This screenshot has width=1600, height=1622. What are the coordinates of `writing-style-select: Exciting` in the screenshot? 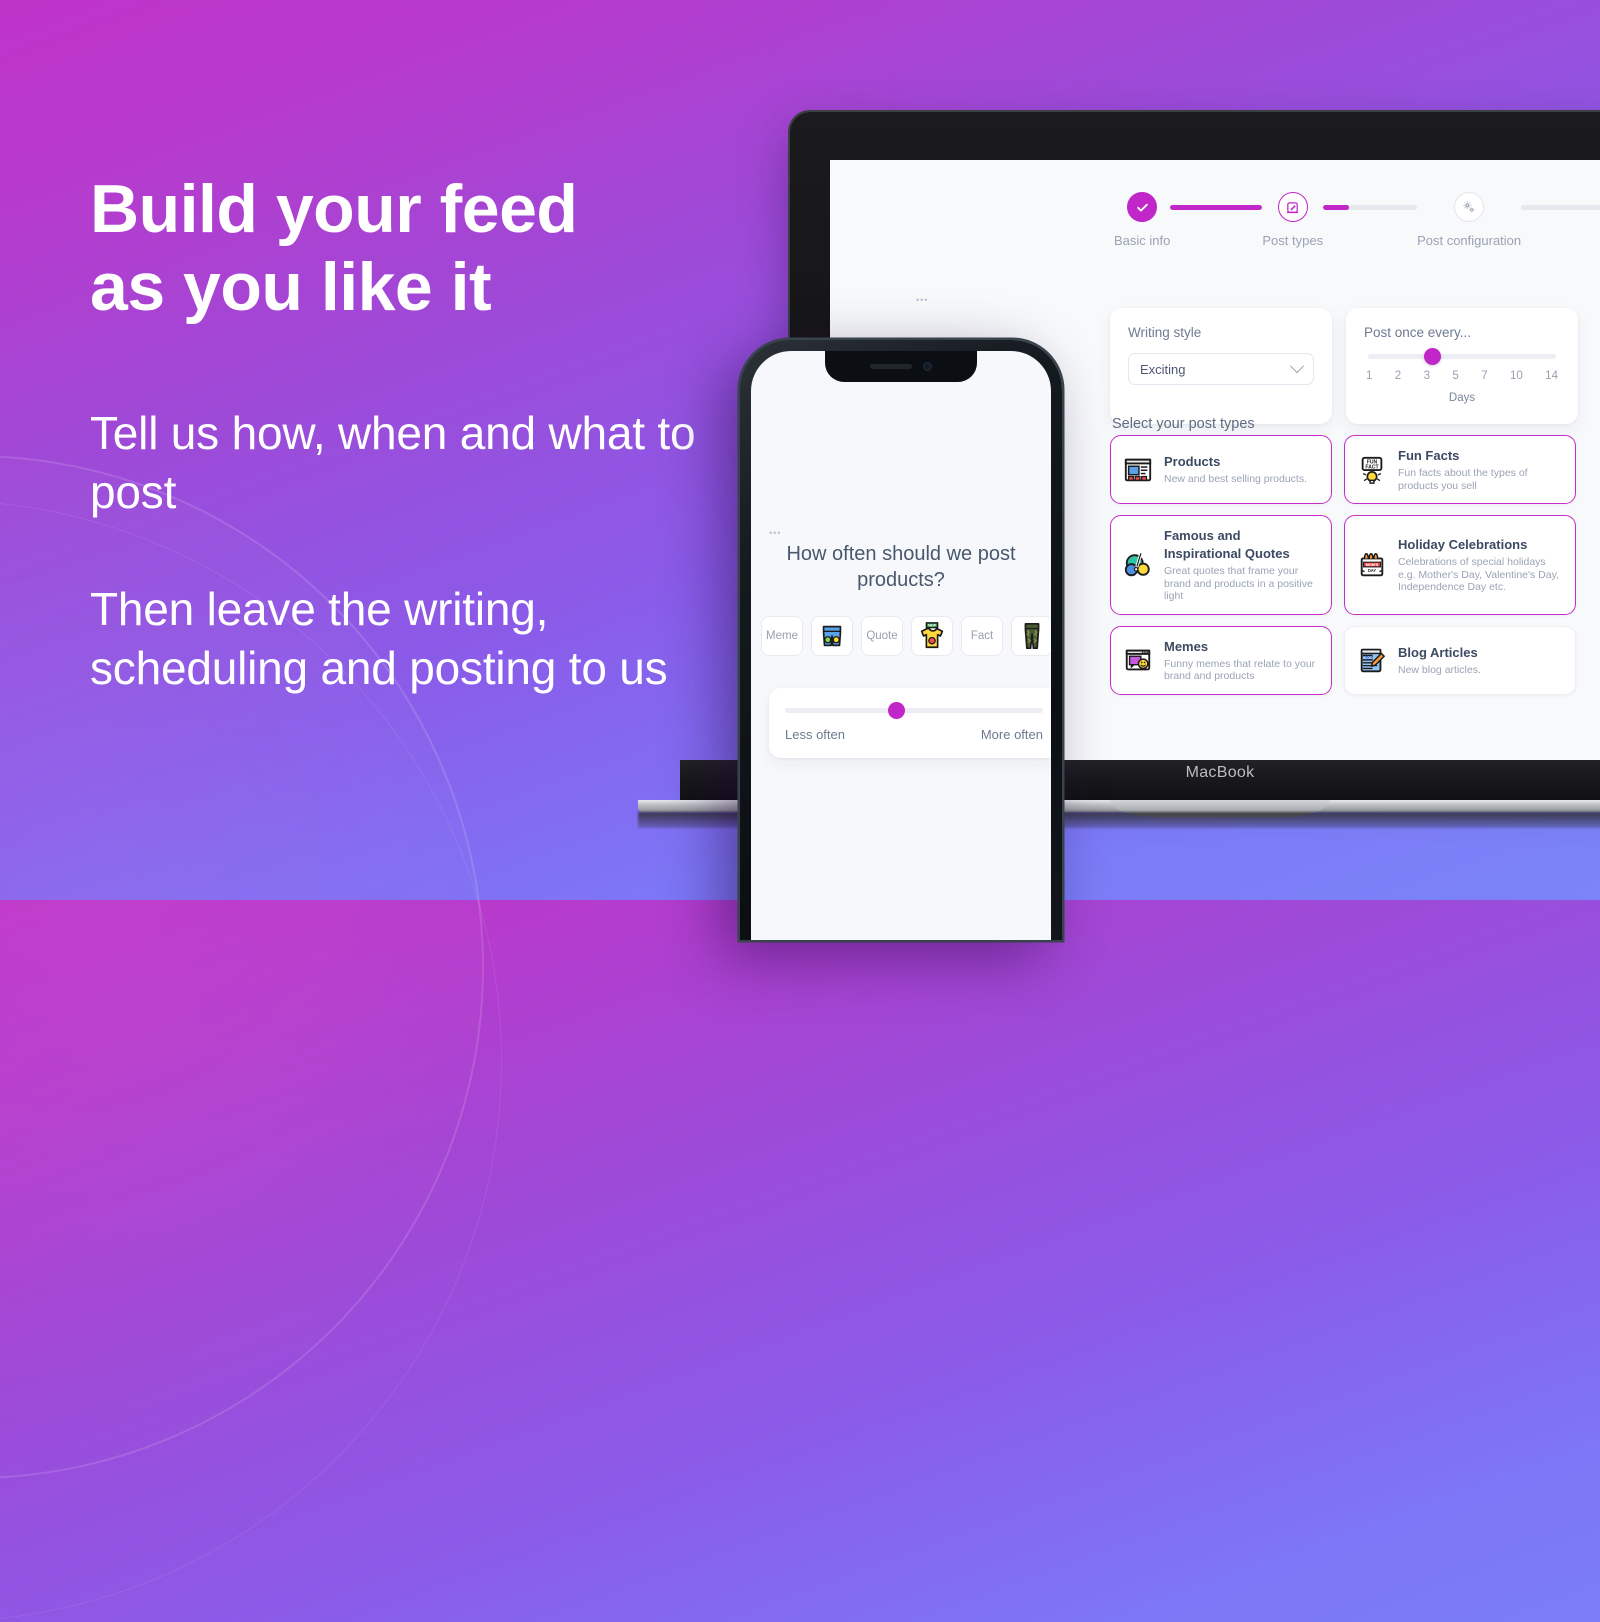 It's located at (1221, 369).